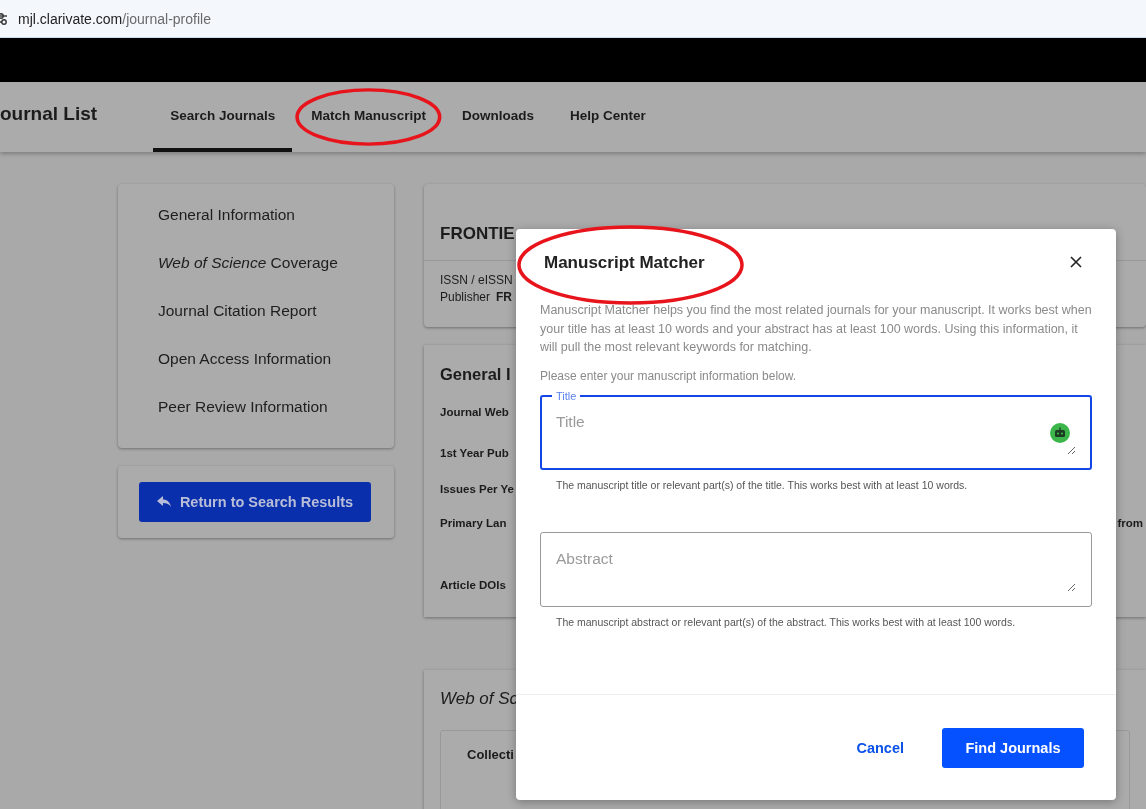 The width and height of the screenshot is (1146, 809). Describe the element at coordinates (816, 569) in the screenshot. I see `text-area-field: Abstract` at that location.